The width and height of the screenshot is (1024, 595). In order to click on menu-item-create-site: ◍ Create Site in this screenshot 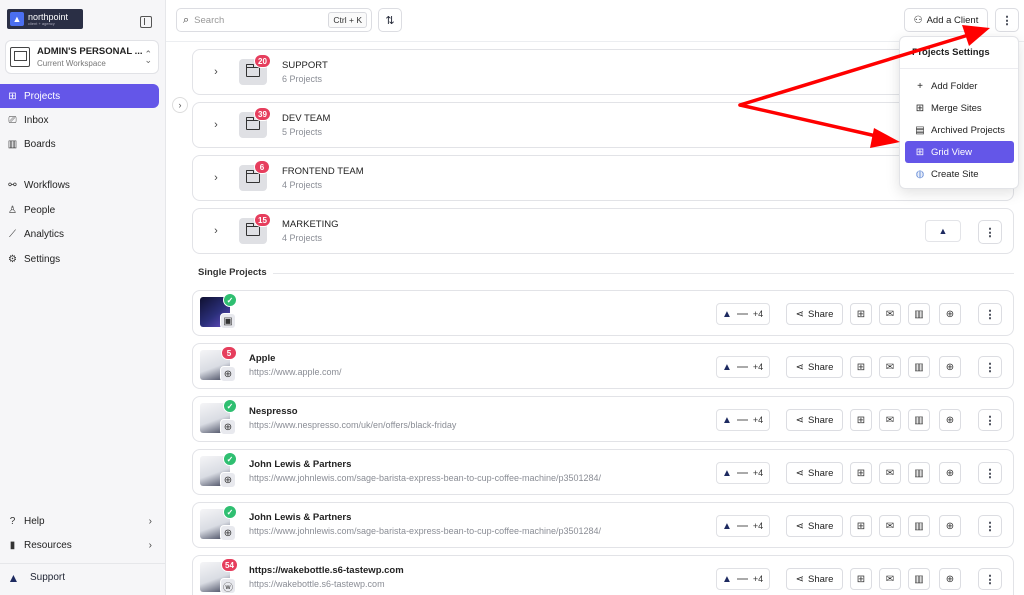, I will do `click(959, 174)`.